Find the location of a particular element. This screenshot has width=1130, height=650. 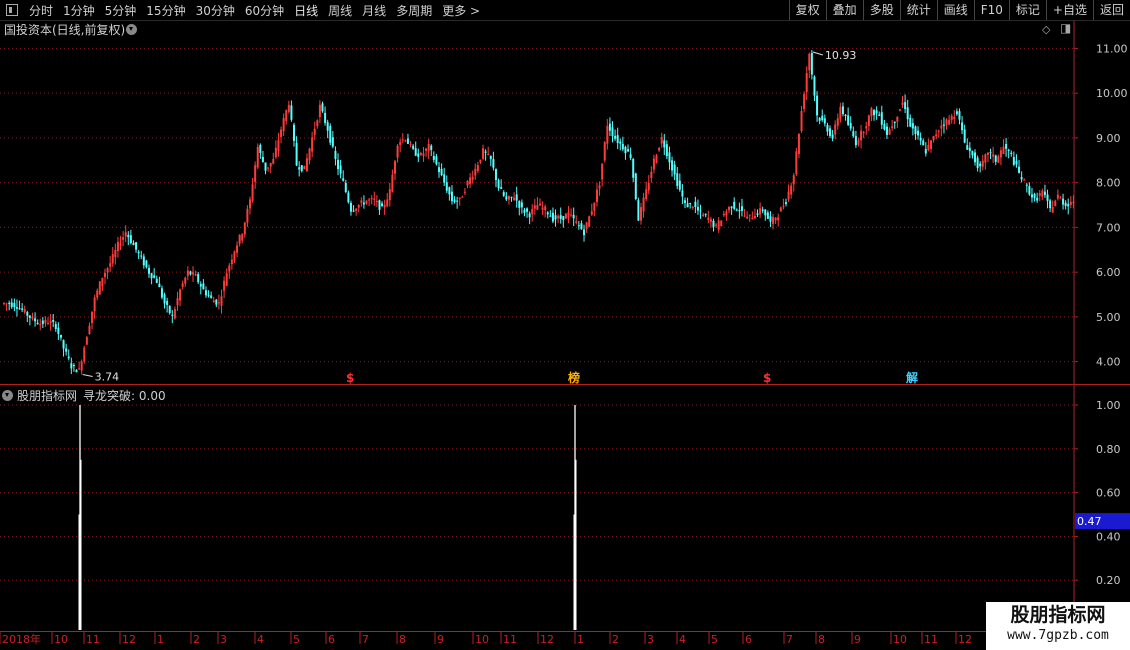

event-marker: $ is located at coordinates (350, 378).